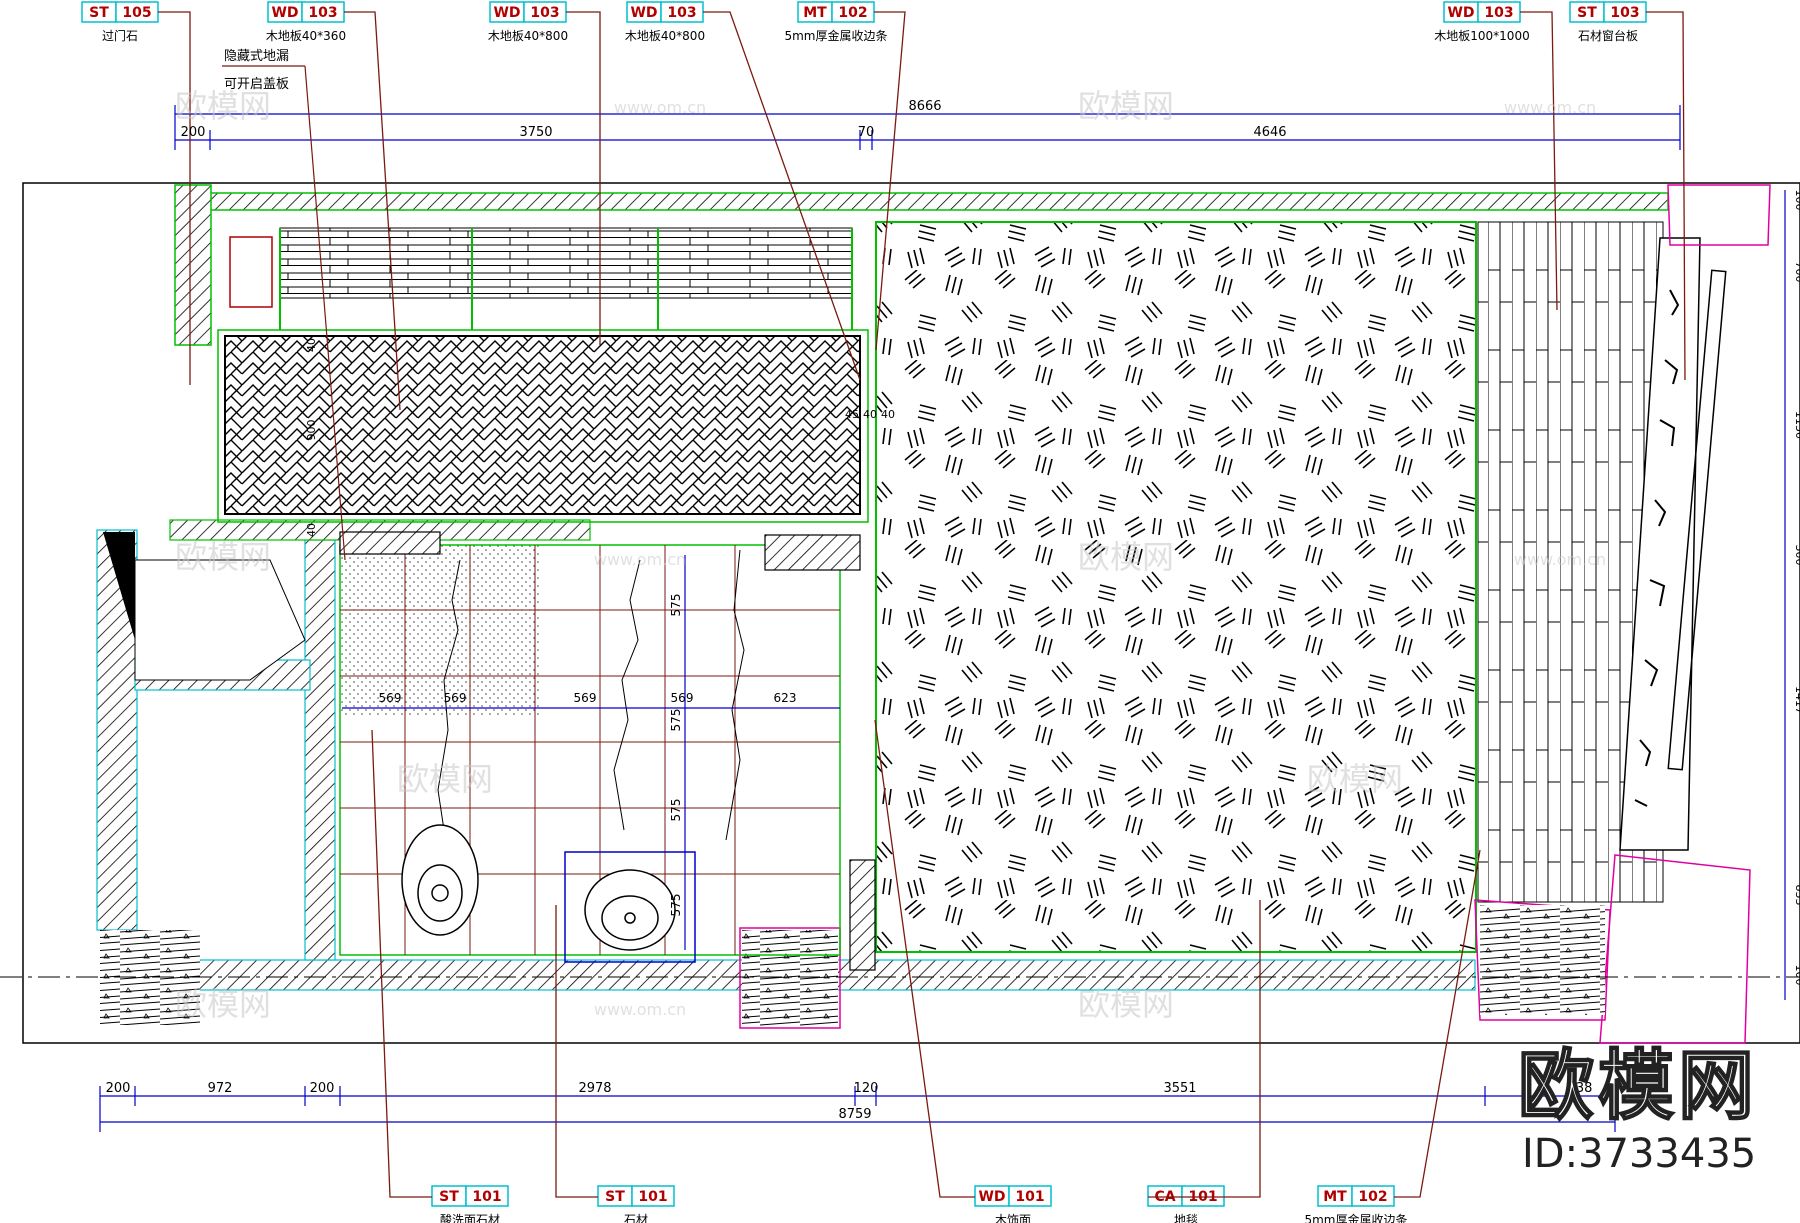 The width and height of the screenshot is (1800, 1223). I want to click on brand-block: 欧模网 ID:3733435, so click(1637, 1109).